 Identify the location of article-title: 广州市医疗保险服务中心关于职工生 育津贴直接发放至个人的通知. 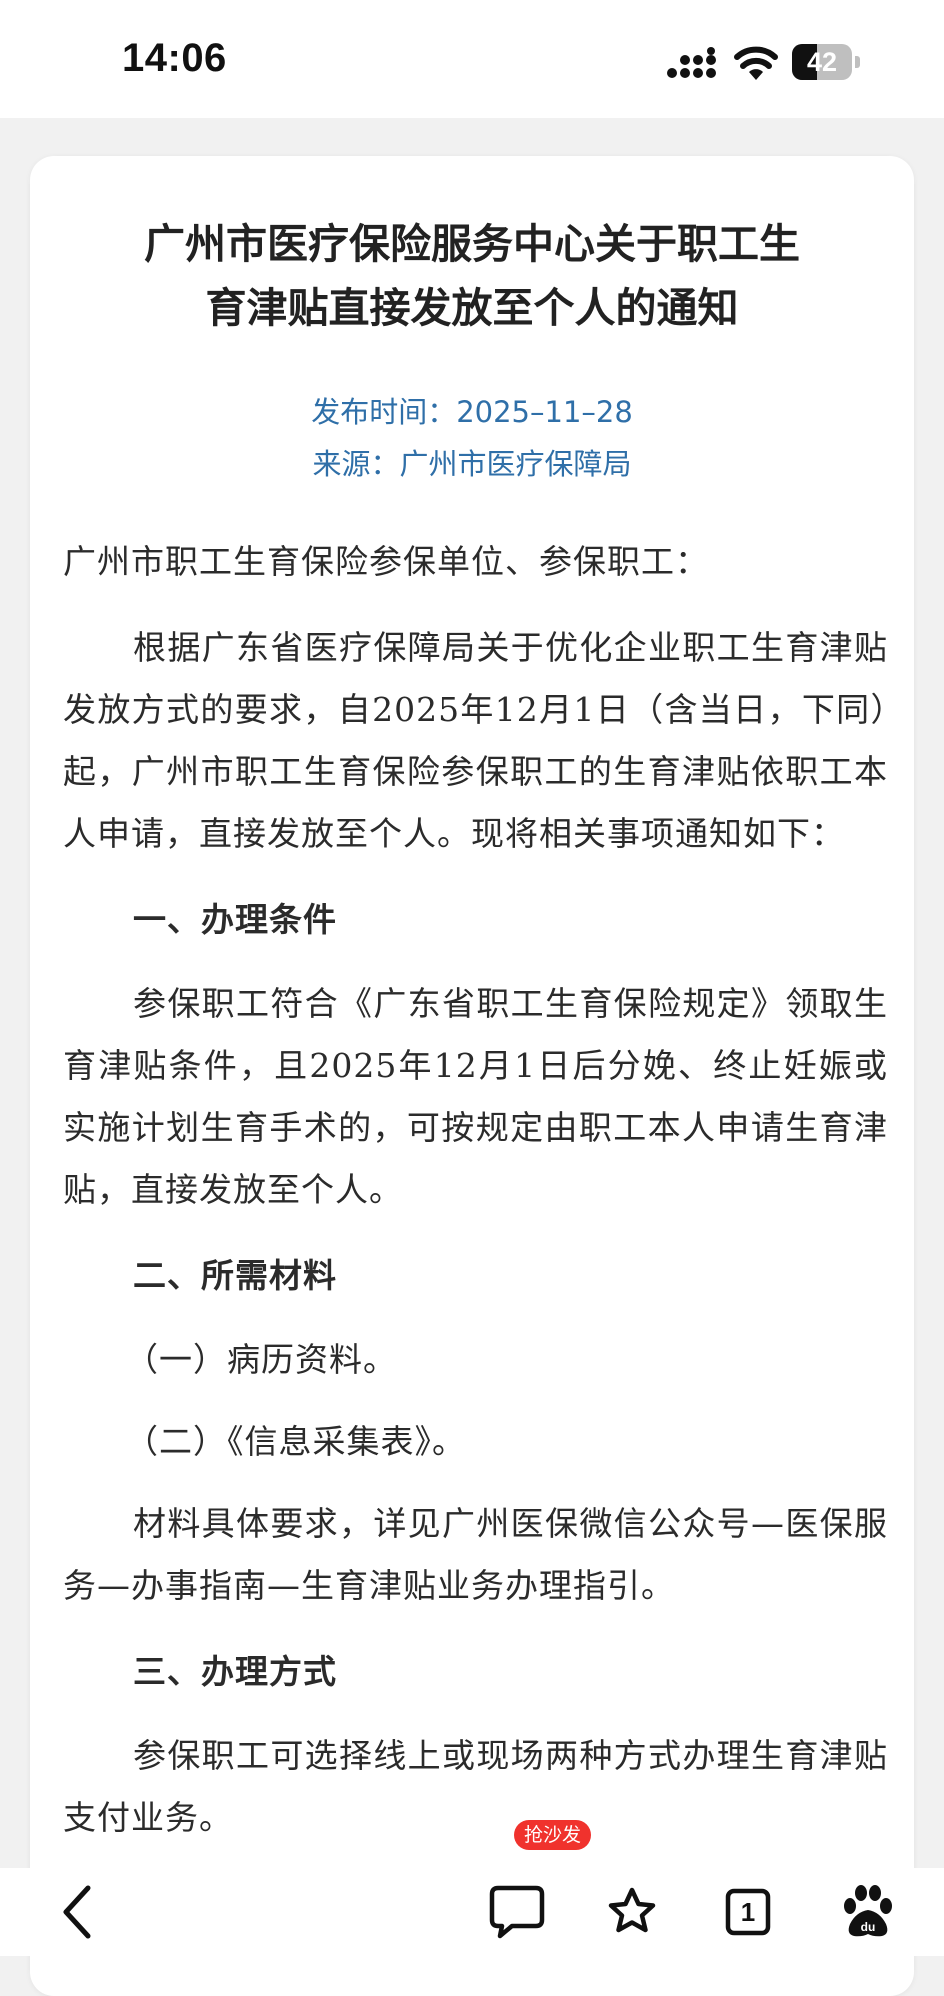
(472, 276).